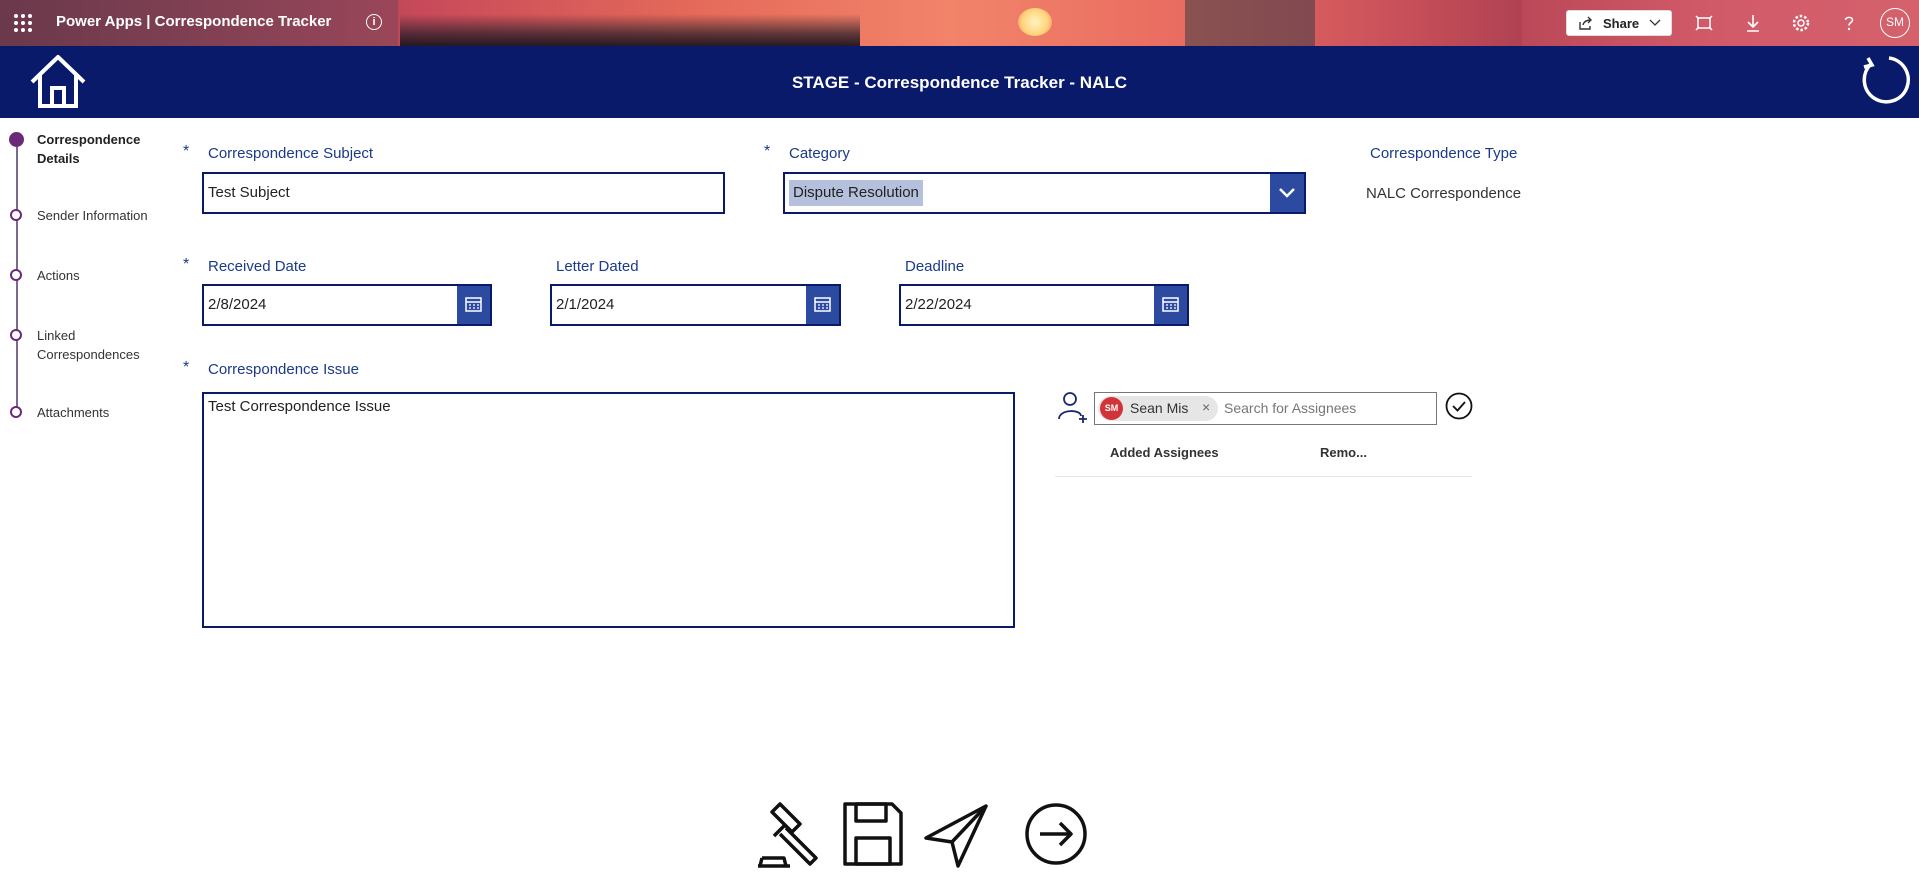 This screenshot has height=882, width=1919. I want to click on assignee-combobox: SM Sean Mis × Search for Assignees, so click(1265, 408).